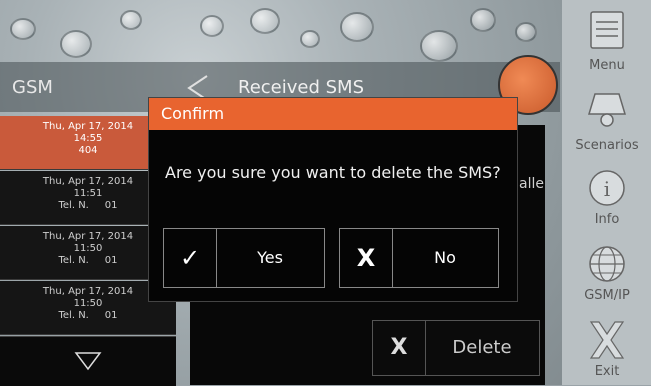  What do you see at coordinates (301, 87) in the screenshot?
I see `section-title: Received SMS` at bounding box center [301, 87].